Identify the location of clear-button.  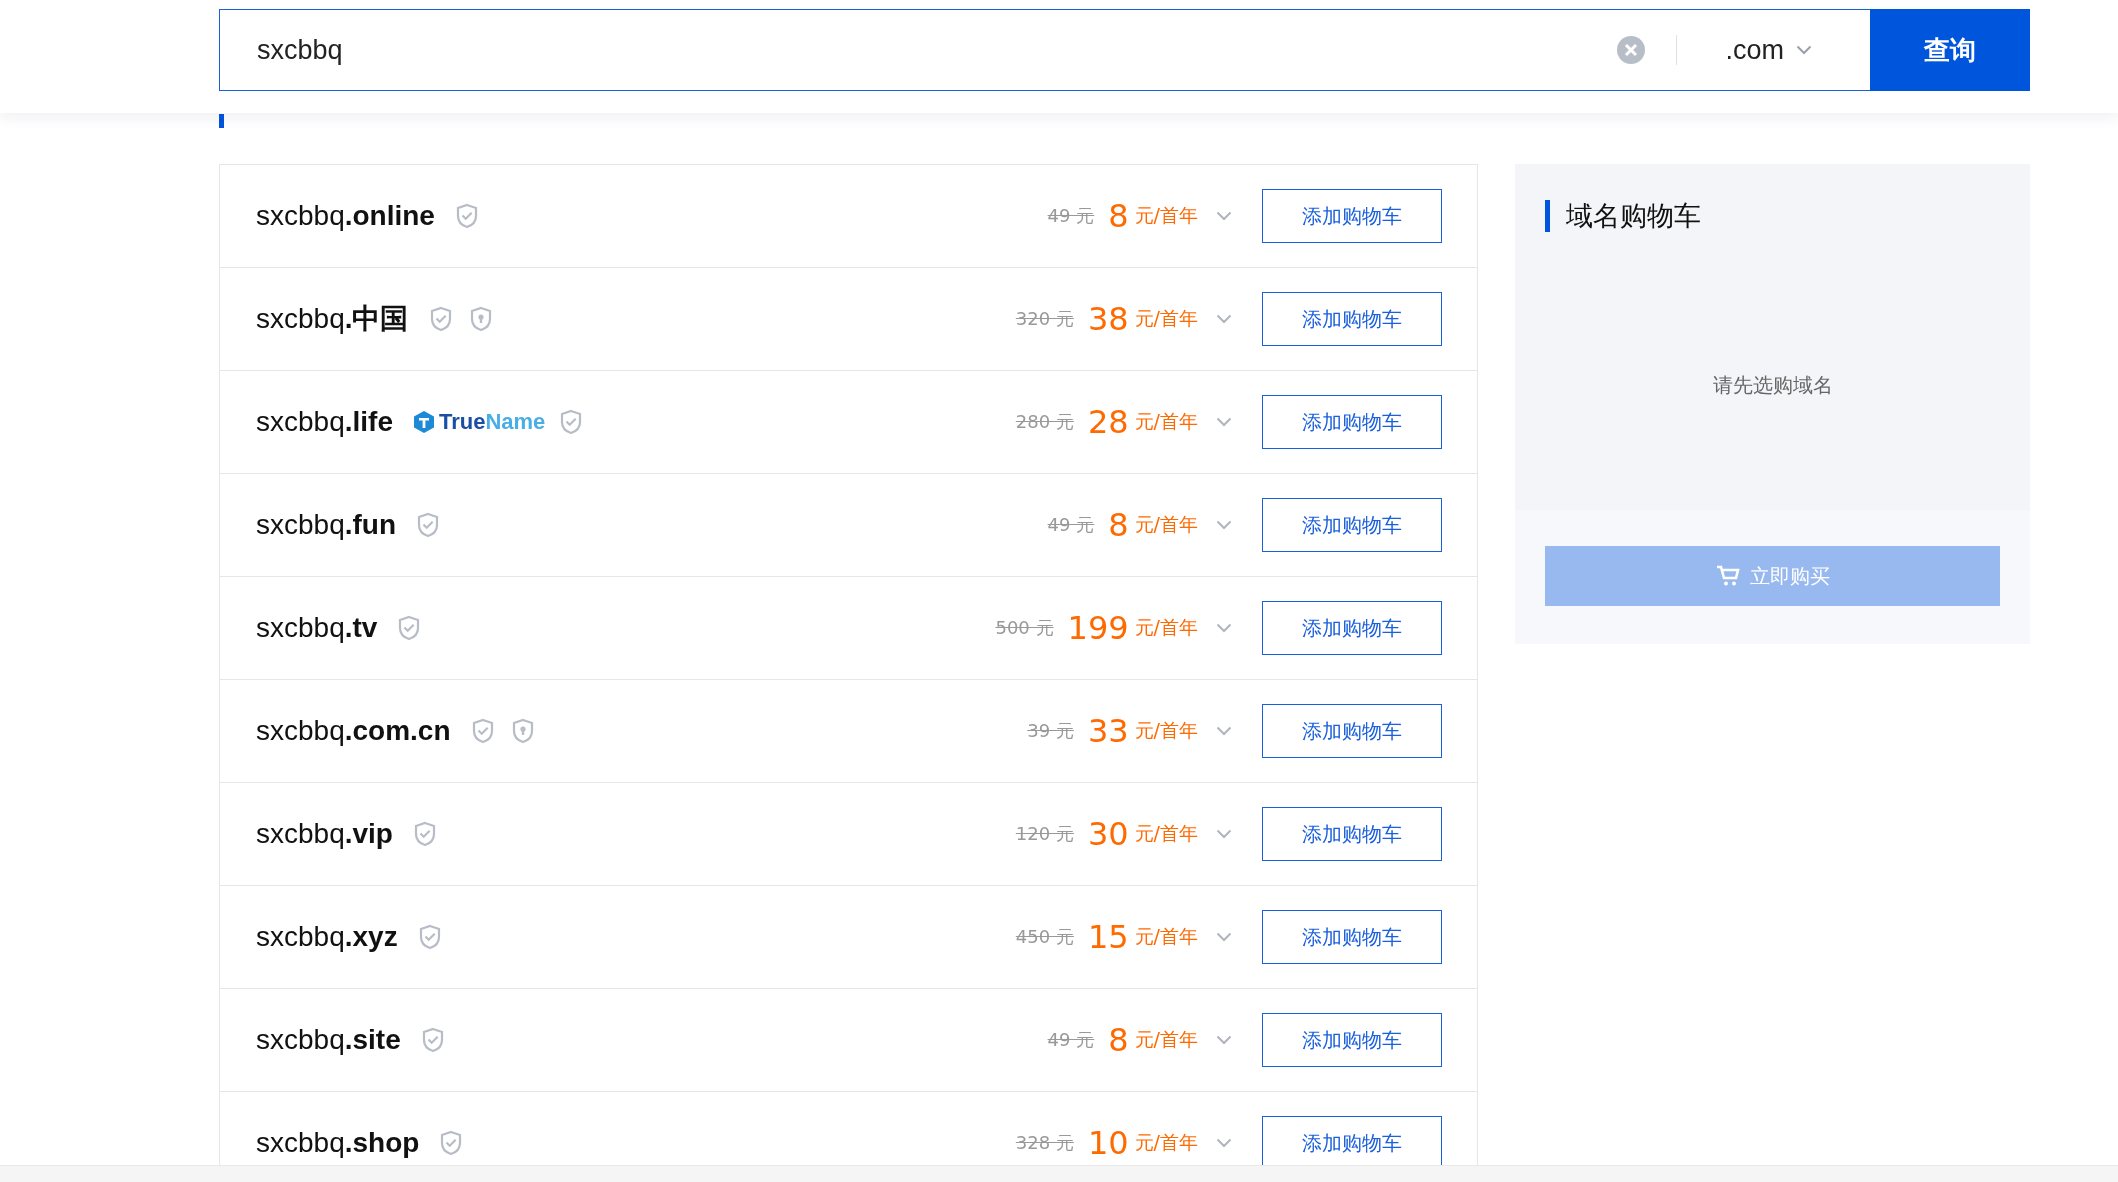
(1631, 50).